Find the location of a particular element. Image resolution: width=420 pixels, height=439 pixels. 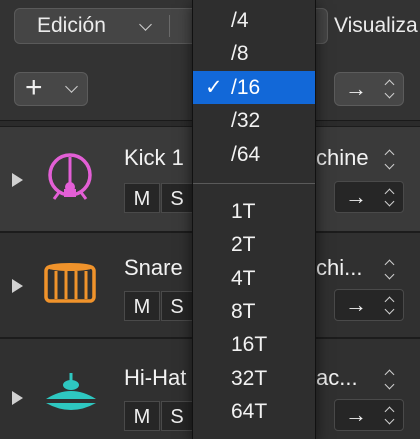

plus-icon: + is located at coordinates (34, 87).